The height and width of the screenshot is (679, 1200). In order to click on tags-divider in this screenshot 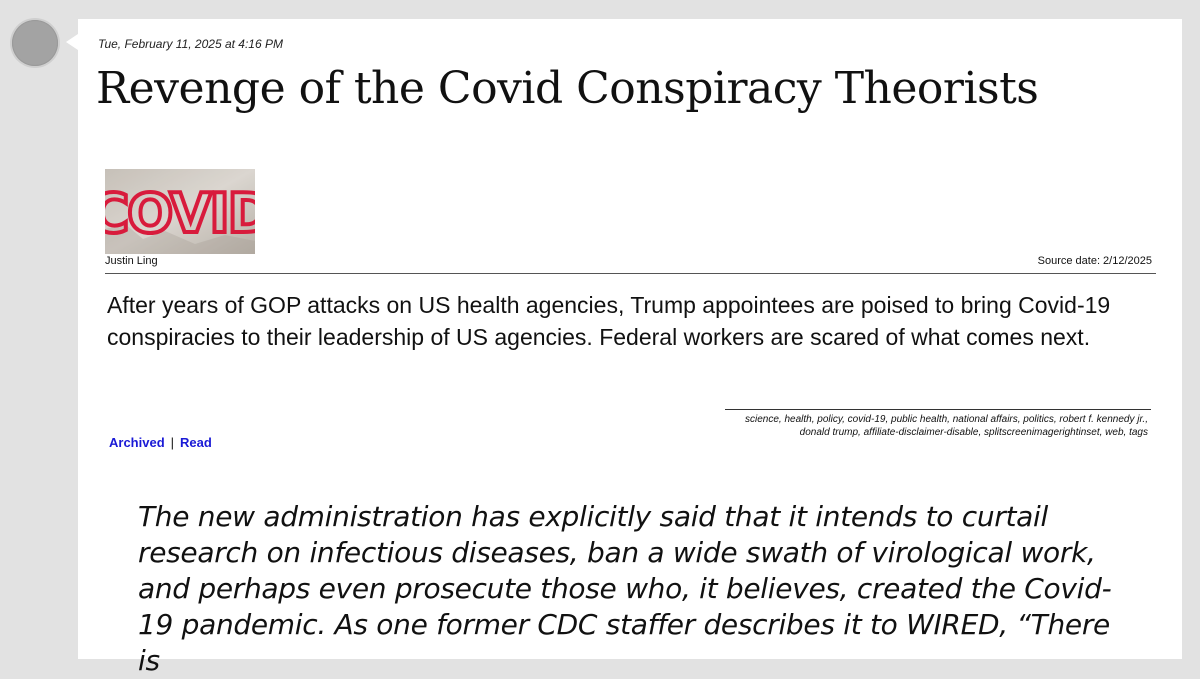, I will do `click(938, 409)`.